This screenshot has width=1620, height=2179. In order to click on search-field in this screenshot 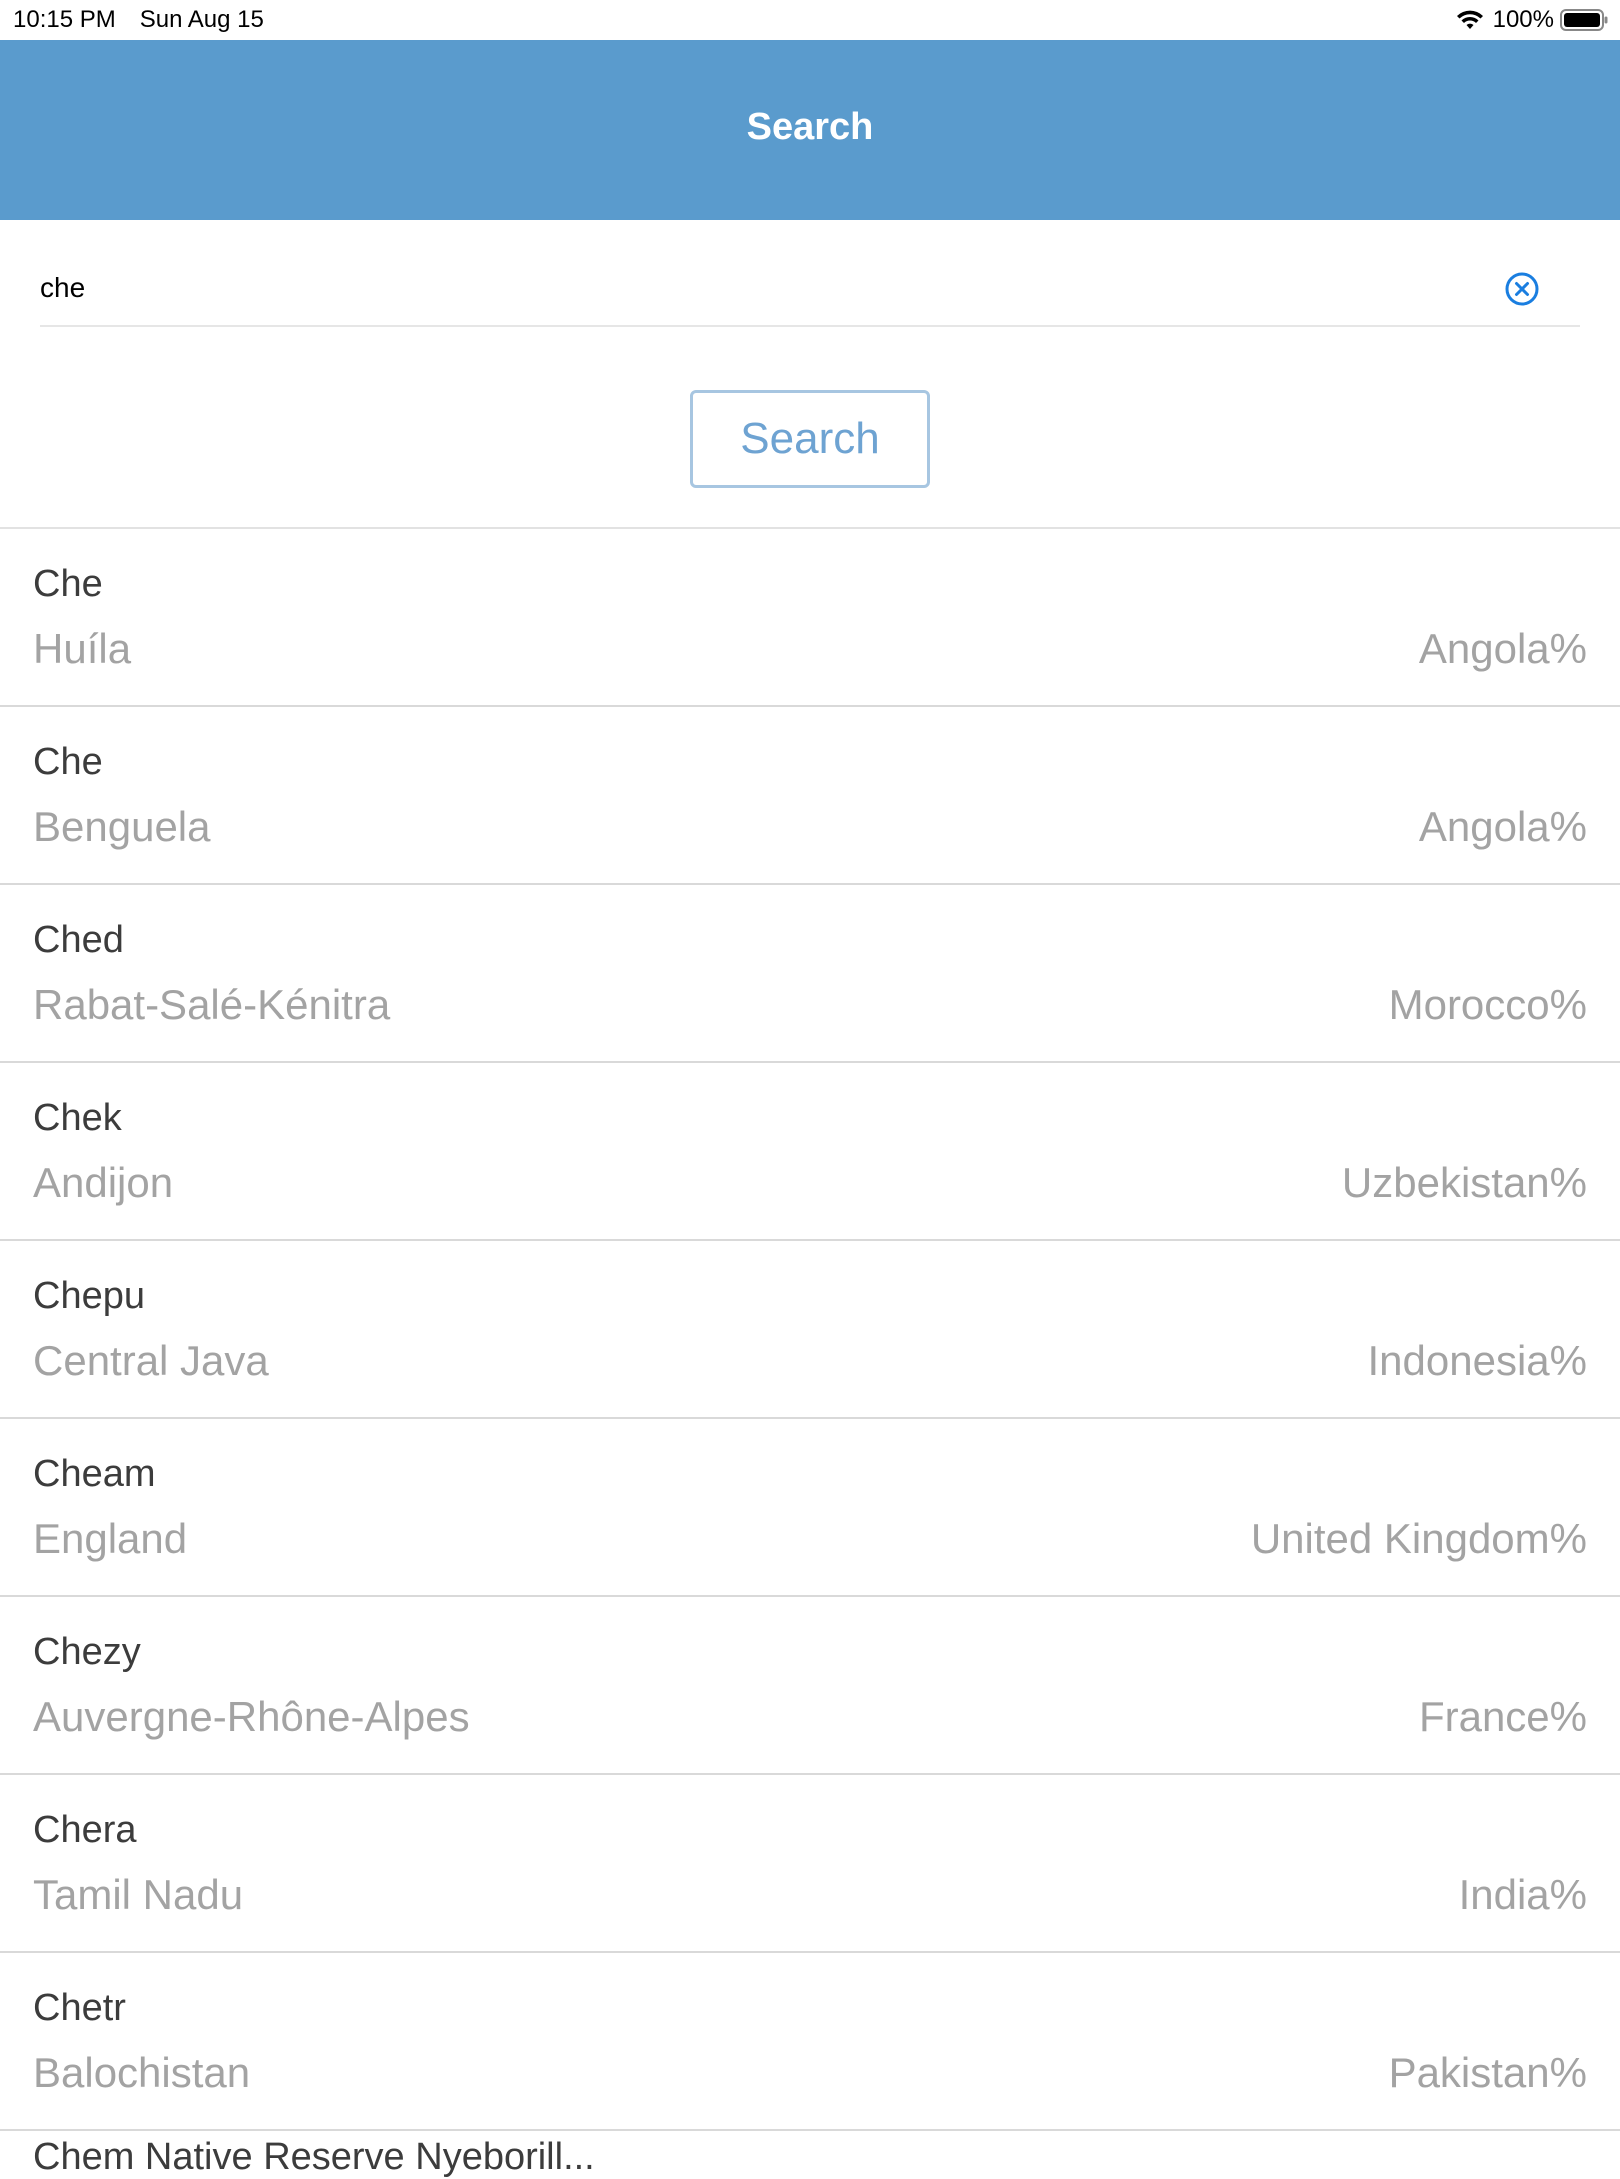, I will do `click(810, 290)`.